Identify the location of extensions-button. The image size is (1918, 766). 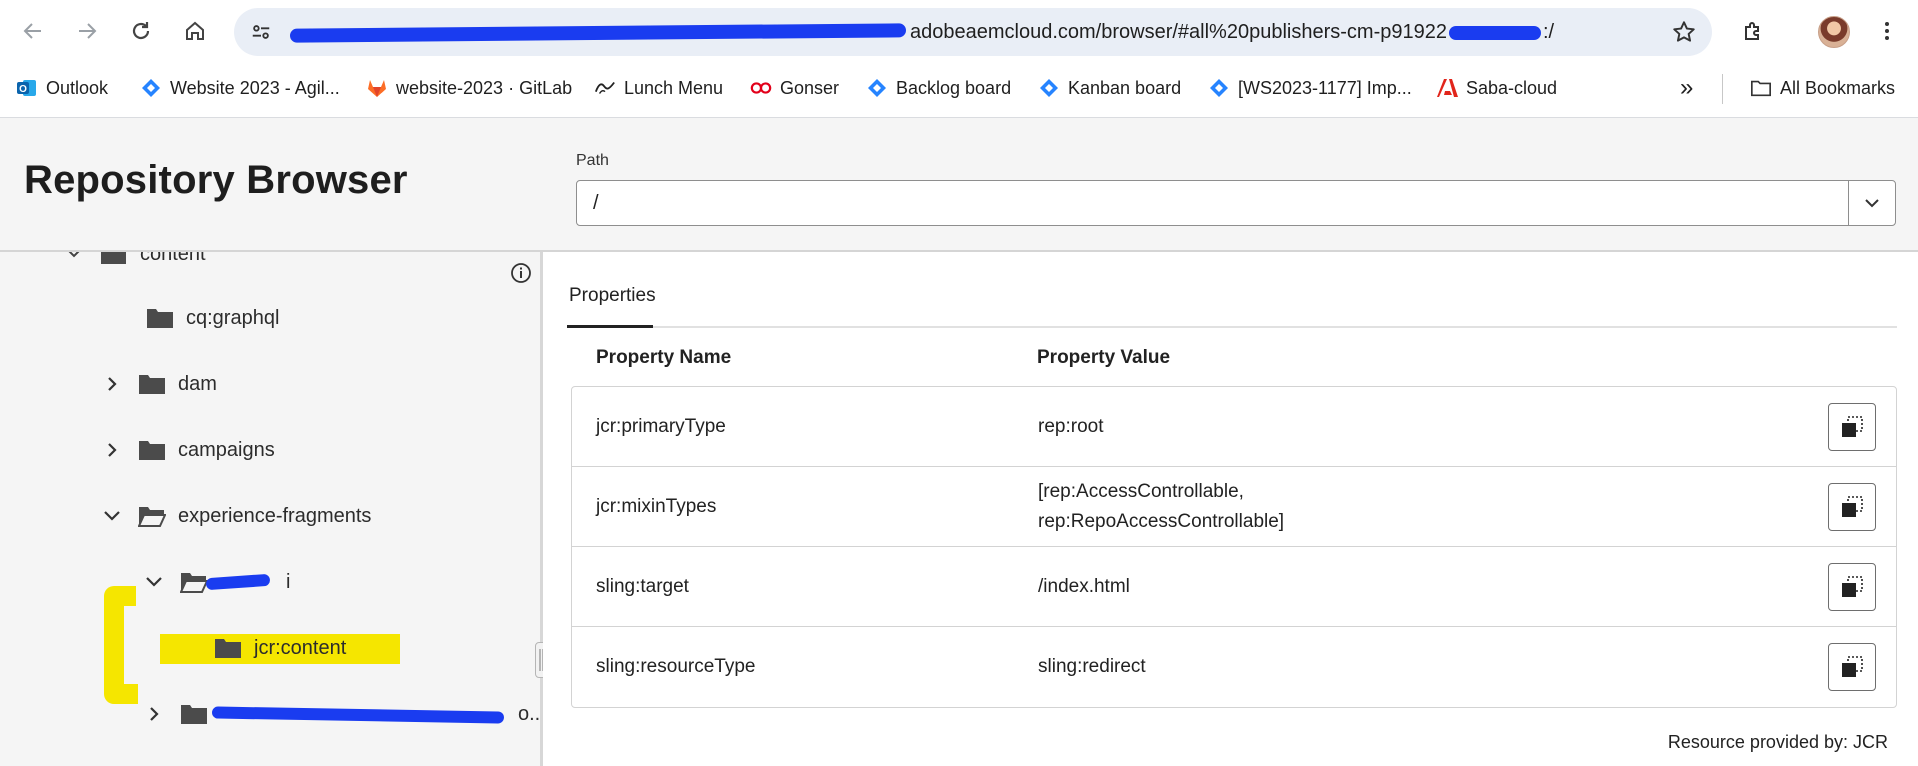
(1753, 31).